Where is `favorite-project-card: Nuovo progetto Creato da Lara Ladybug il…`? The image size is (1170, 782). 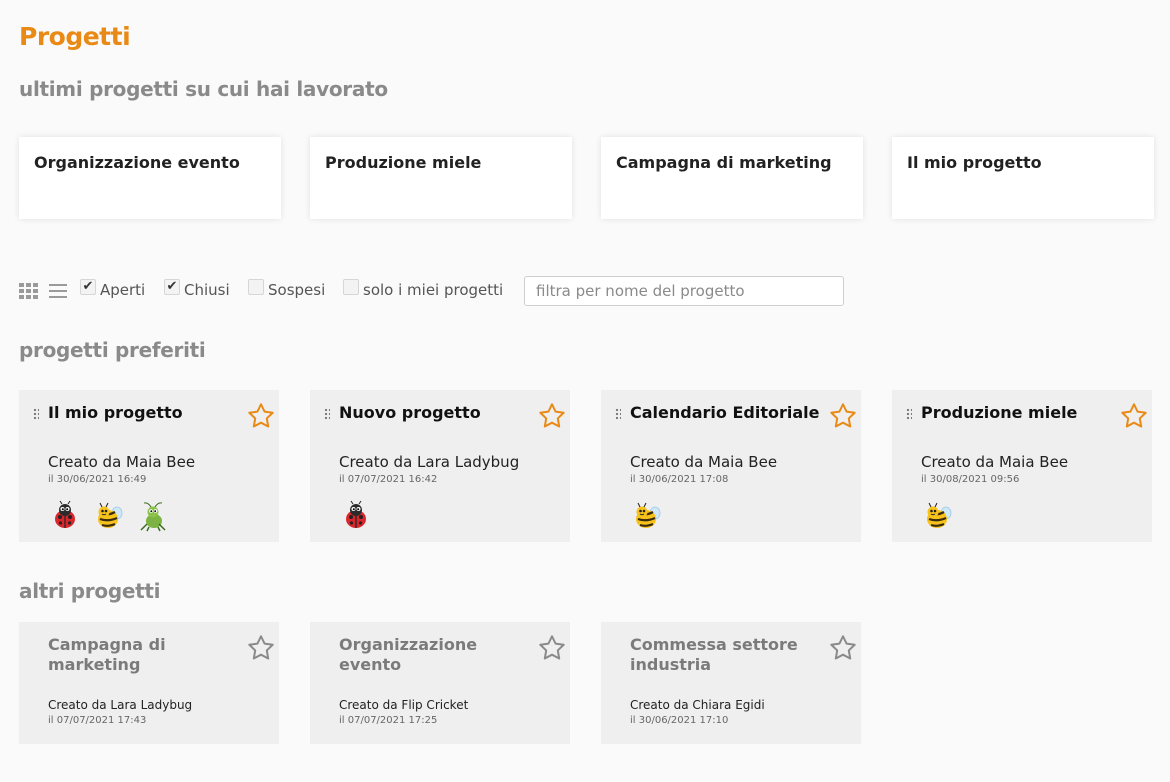
favorite-project-card: Nuovo progetto Creato da Lara Ladybug il… is located at coordinates (440, 466).